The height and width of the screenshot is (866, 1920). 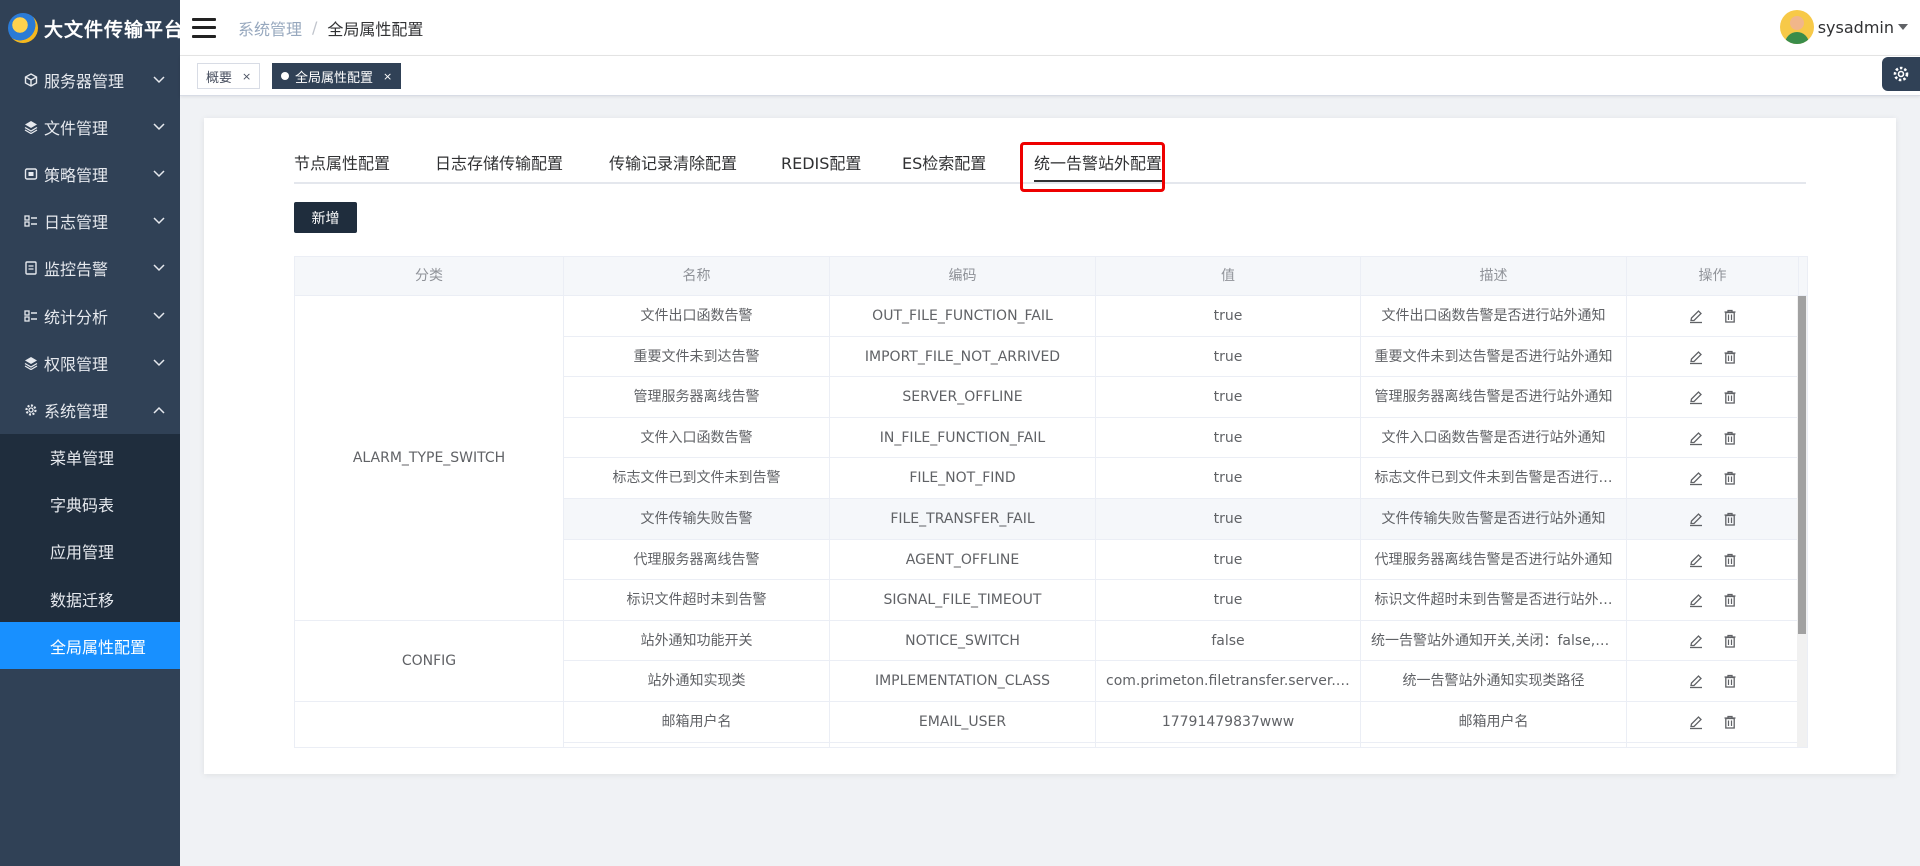 I want to click on cell-name: 标志文件已到文件未到告警, so click(x=697, y=478).